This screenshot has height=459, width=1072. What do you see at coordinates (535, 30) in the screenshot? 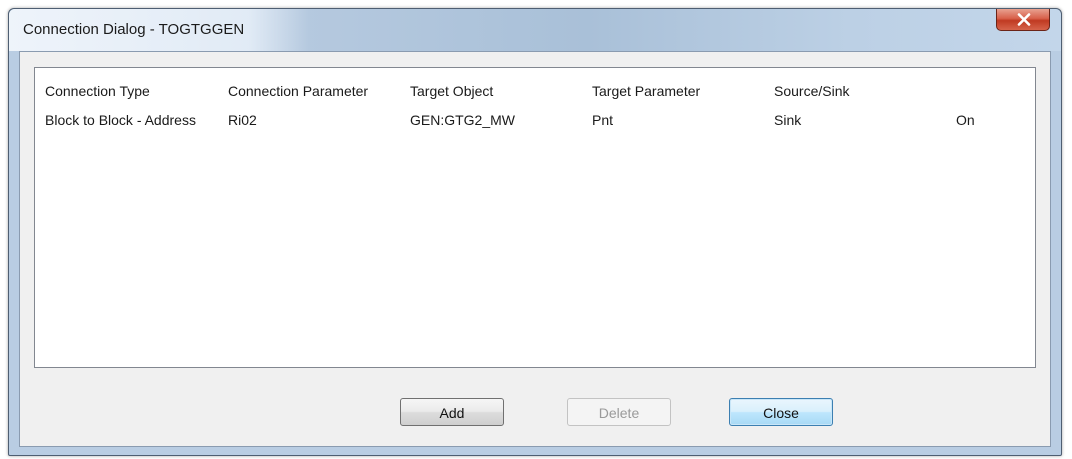
I see `title-bar: Connection Dialog - TOGTGGEN` at bounding box center [535, 30].